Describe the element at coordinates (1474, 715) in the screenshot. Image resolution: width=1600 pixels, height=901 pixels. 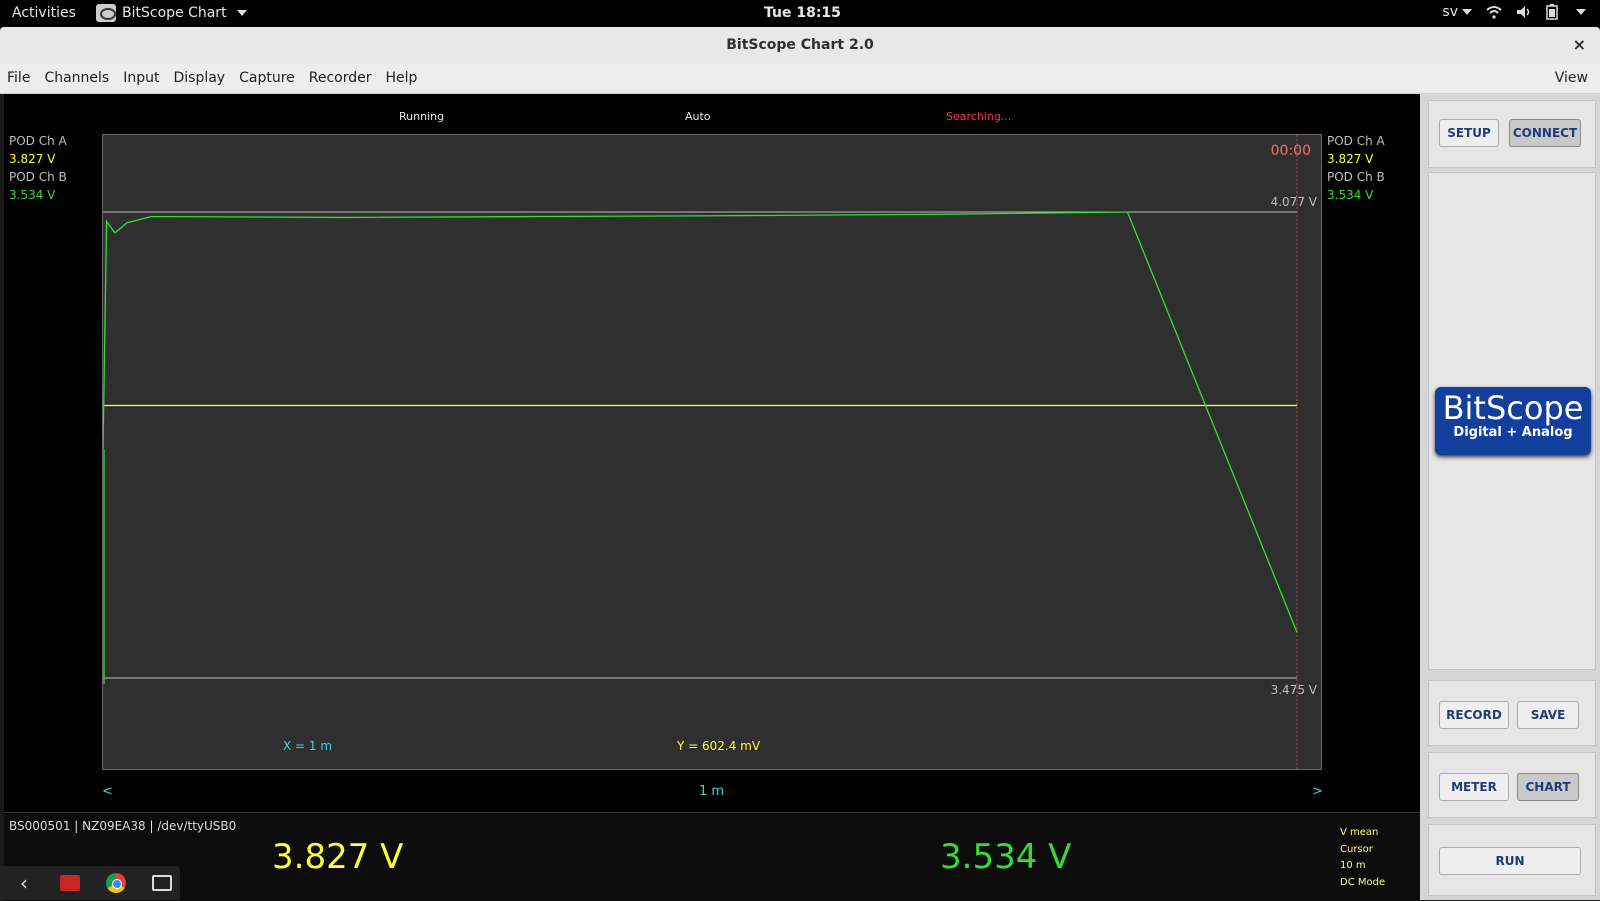
I see `record-button: RECORD` at that location.